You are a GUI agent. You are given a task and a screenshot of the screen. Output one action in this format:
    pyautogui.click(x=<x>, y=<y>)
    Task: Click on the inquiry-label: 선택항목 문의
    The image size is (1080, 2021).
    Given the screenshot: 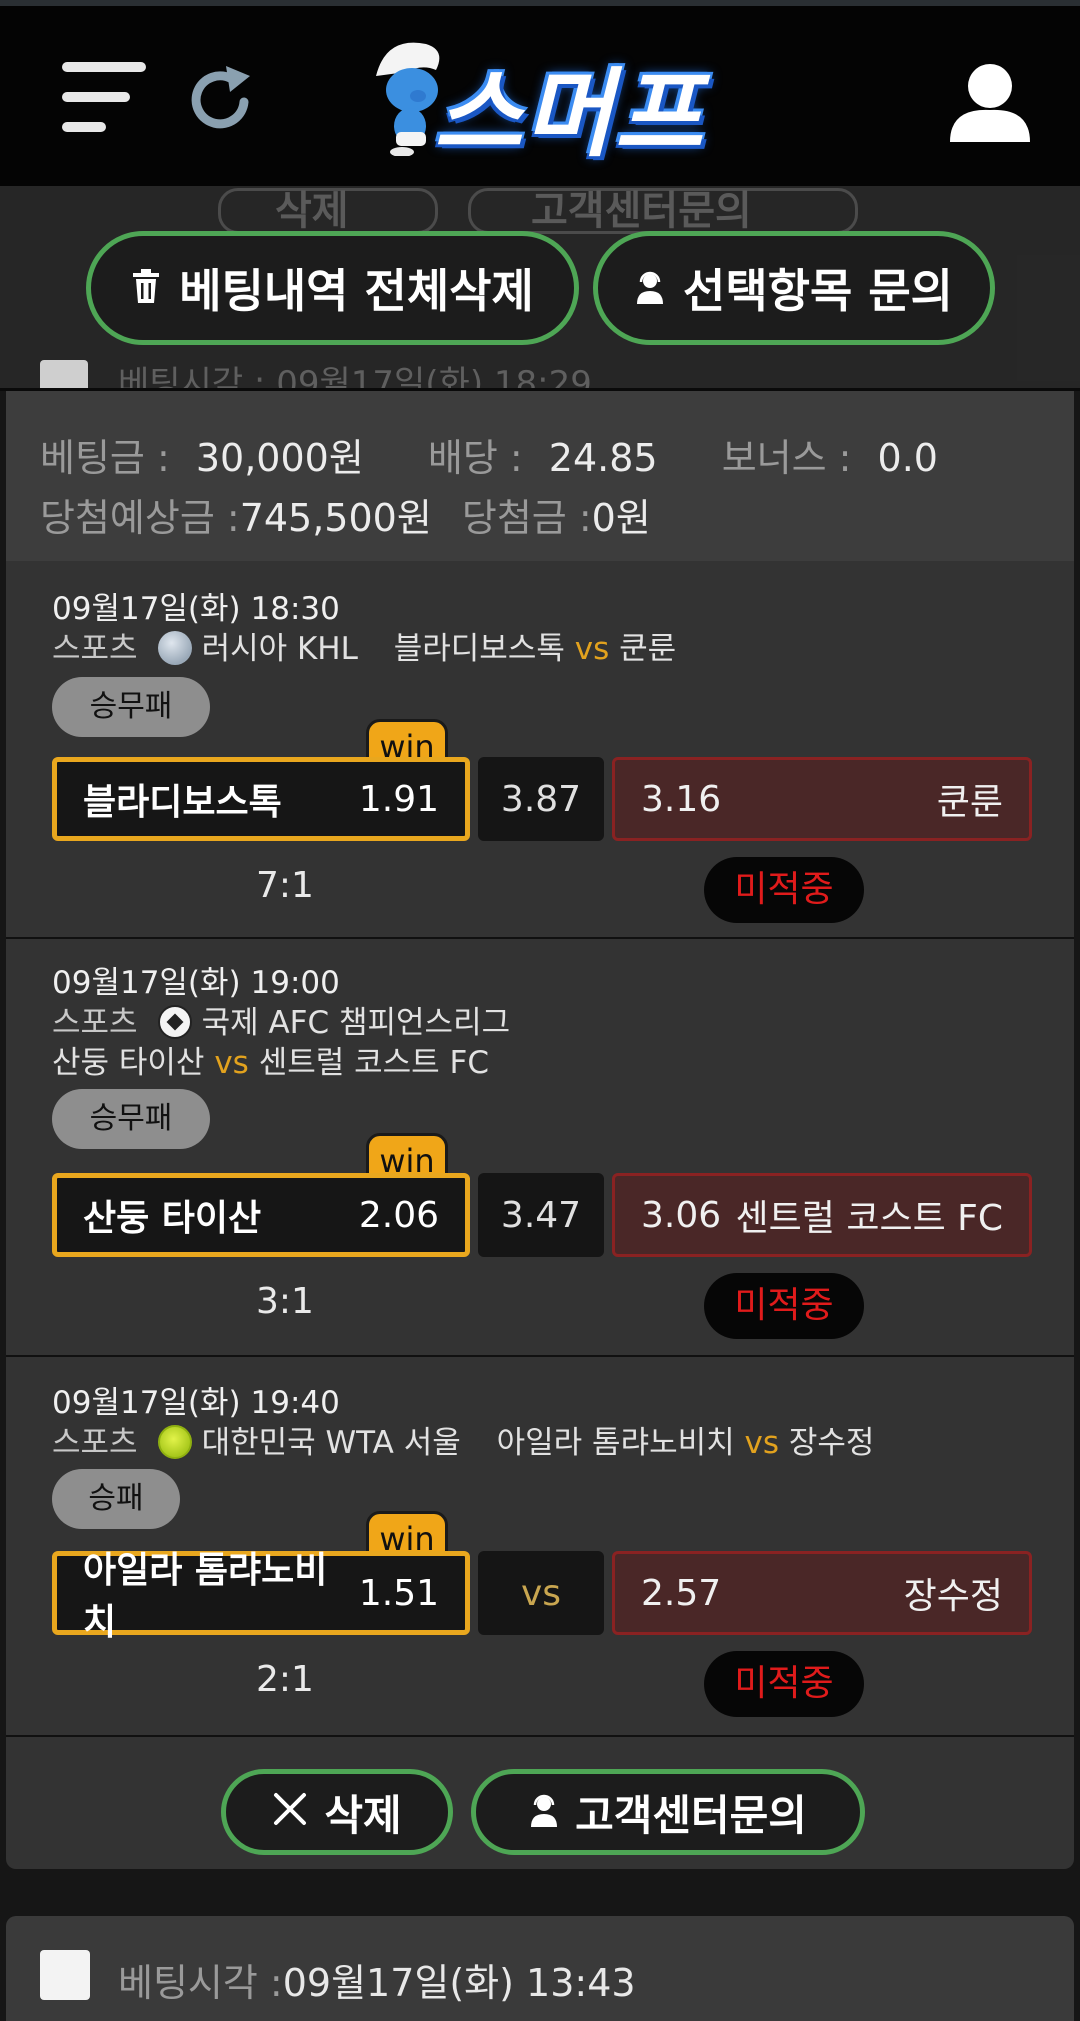 What is the action you would take?
    pyautogui.click(x=818, y=291)
    